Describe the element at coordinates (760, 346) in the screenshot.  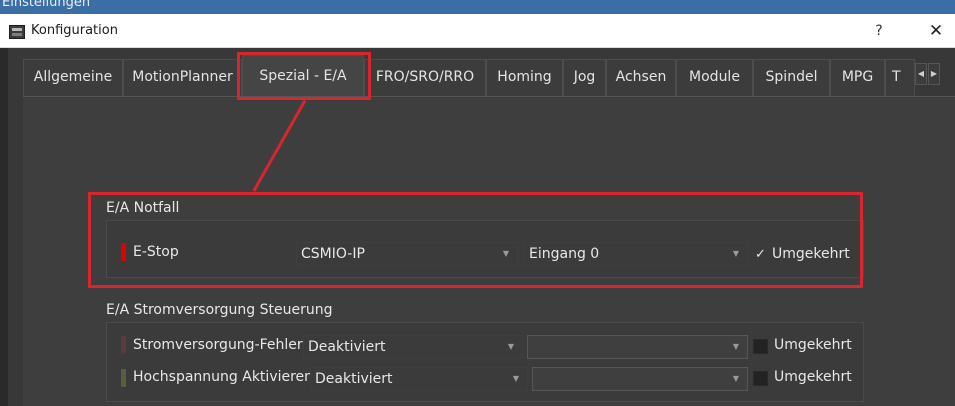
I see `power-fault-inverted-checkbox` at that location.